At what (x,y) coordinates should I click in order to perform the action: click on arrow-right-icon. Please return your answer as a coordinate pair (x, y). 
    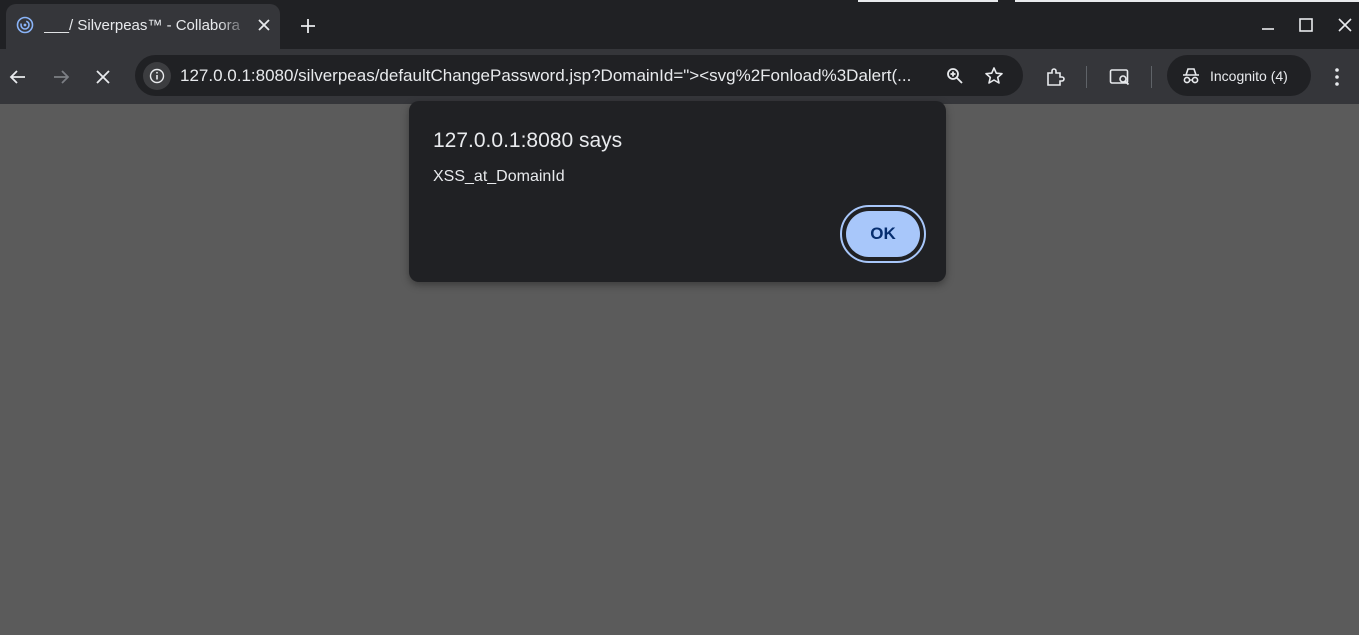
    Looking at the image, I should click on (62, 77).